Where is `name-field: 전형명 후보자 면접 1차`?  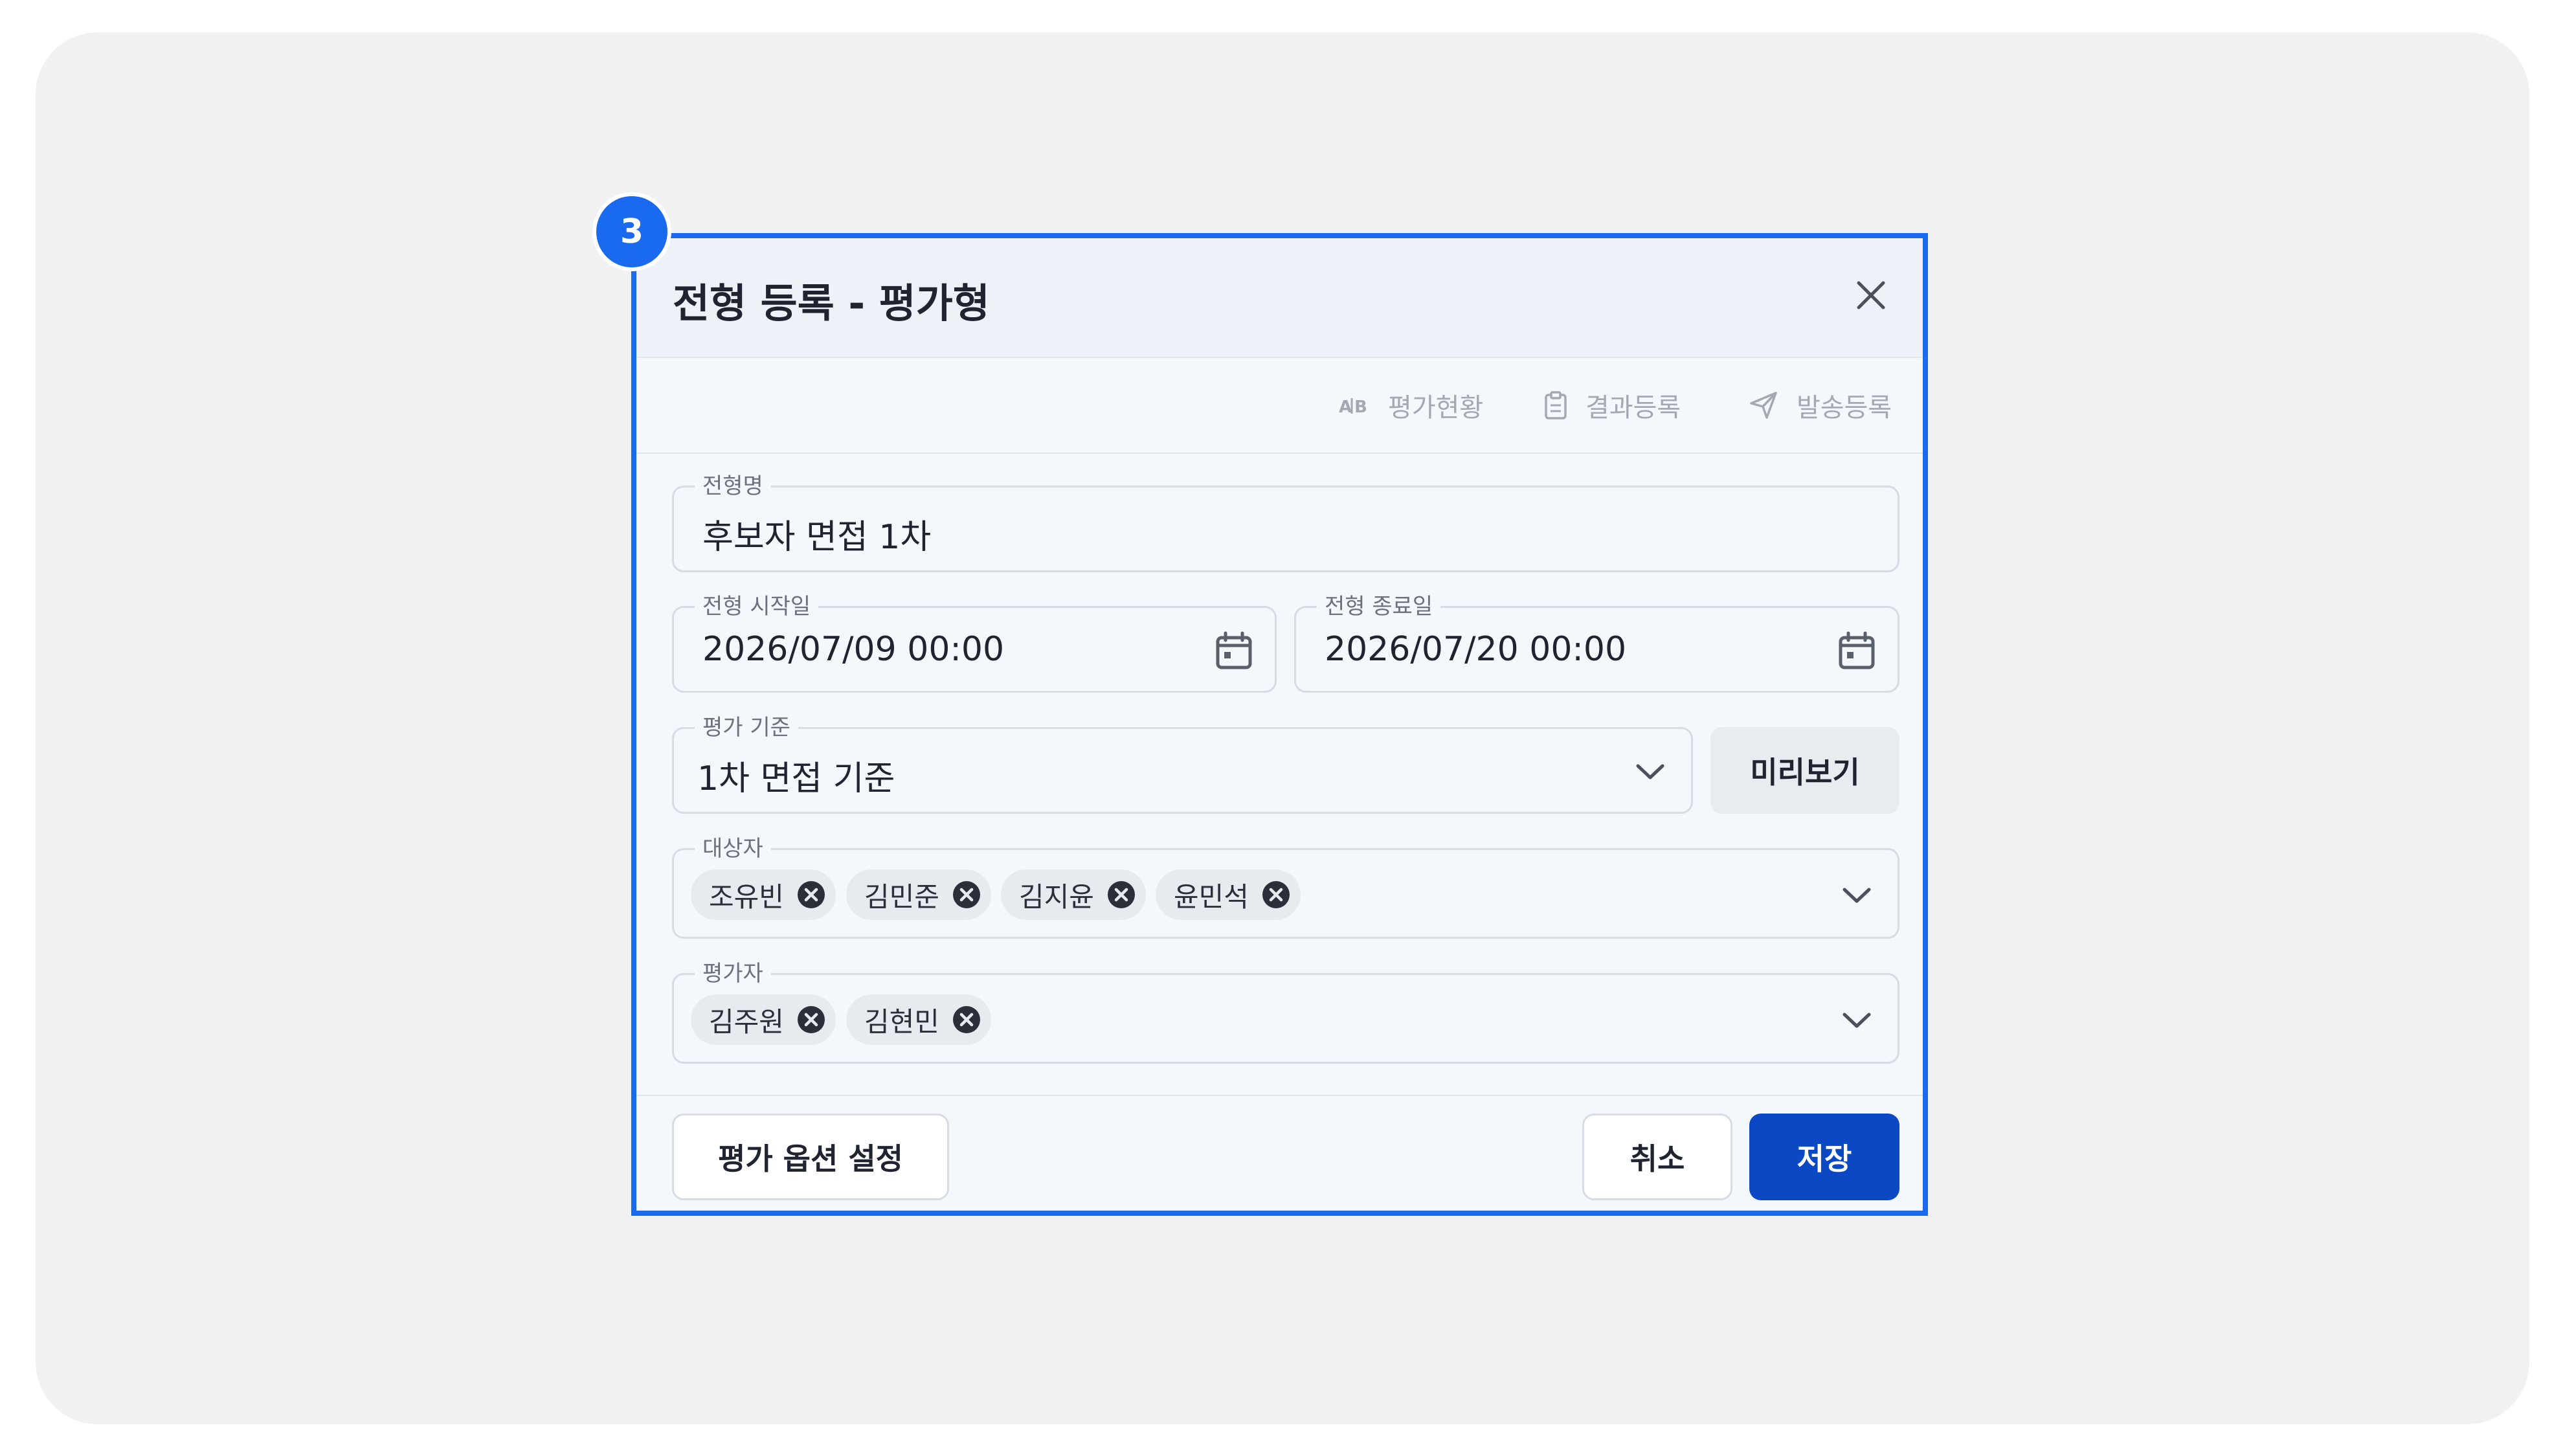
name-field: 전형명 후보자 면접 1차 is located at coordinates (1285, 522).